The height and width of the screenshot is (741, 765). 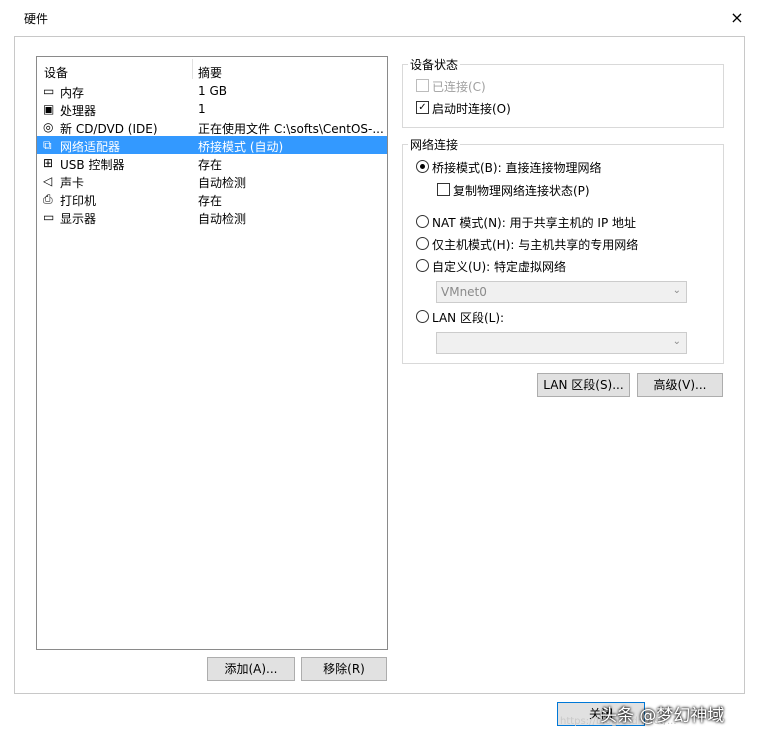 I want to click on host-only-radio, so click(x=422, y=243).